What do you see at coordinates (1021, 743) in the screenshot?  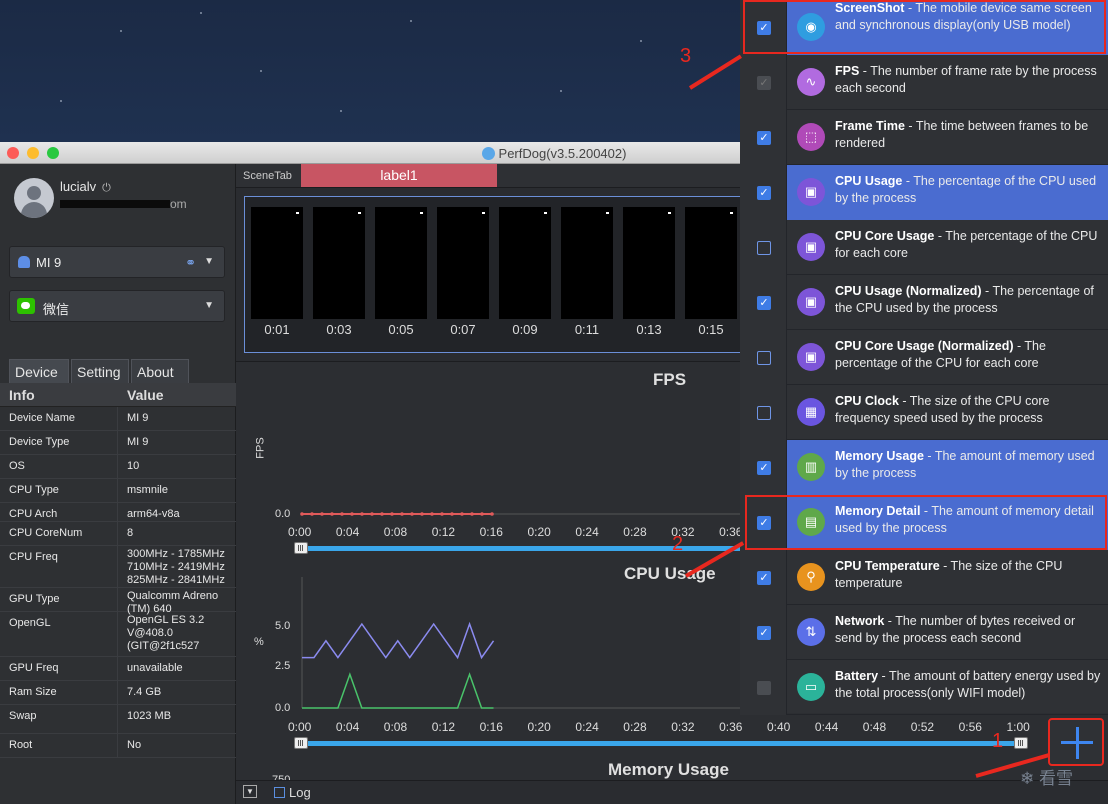 I see `cpu-slider-handle-right` at bounding box center [1021, 743].